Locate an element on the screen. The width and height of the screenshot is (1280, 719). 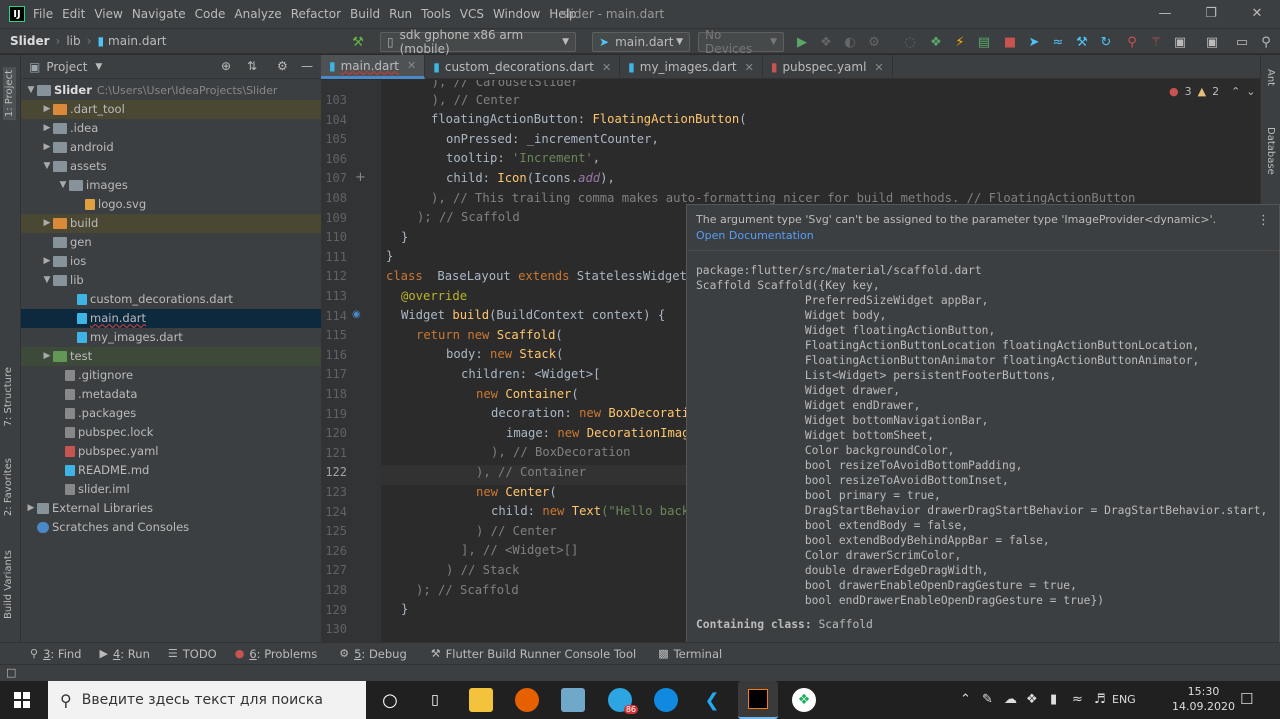
search-icon: ⚲ is located at coordinates (1266, 42).